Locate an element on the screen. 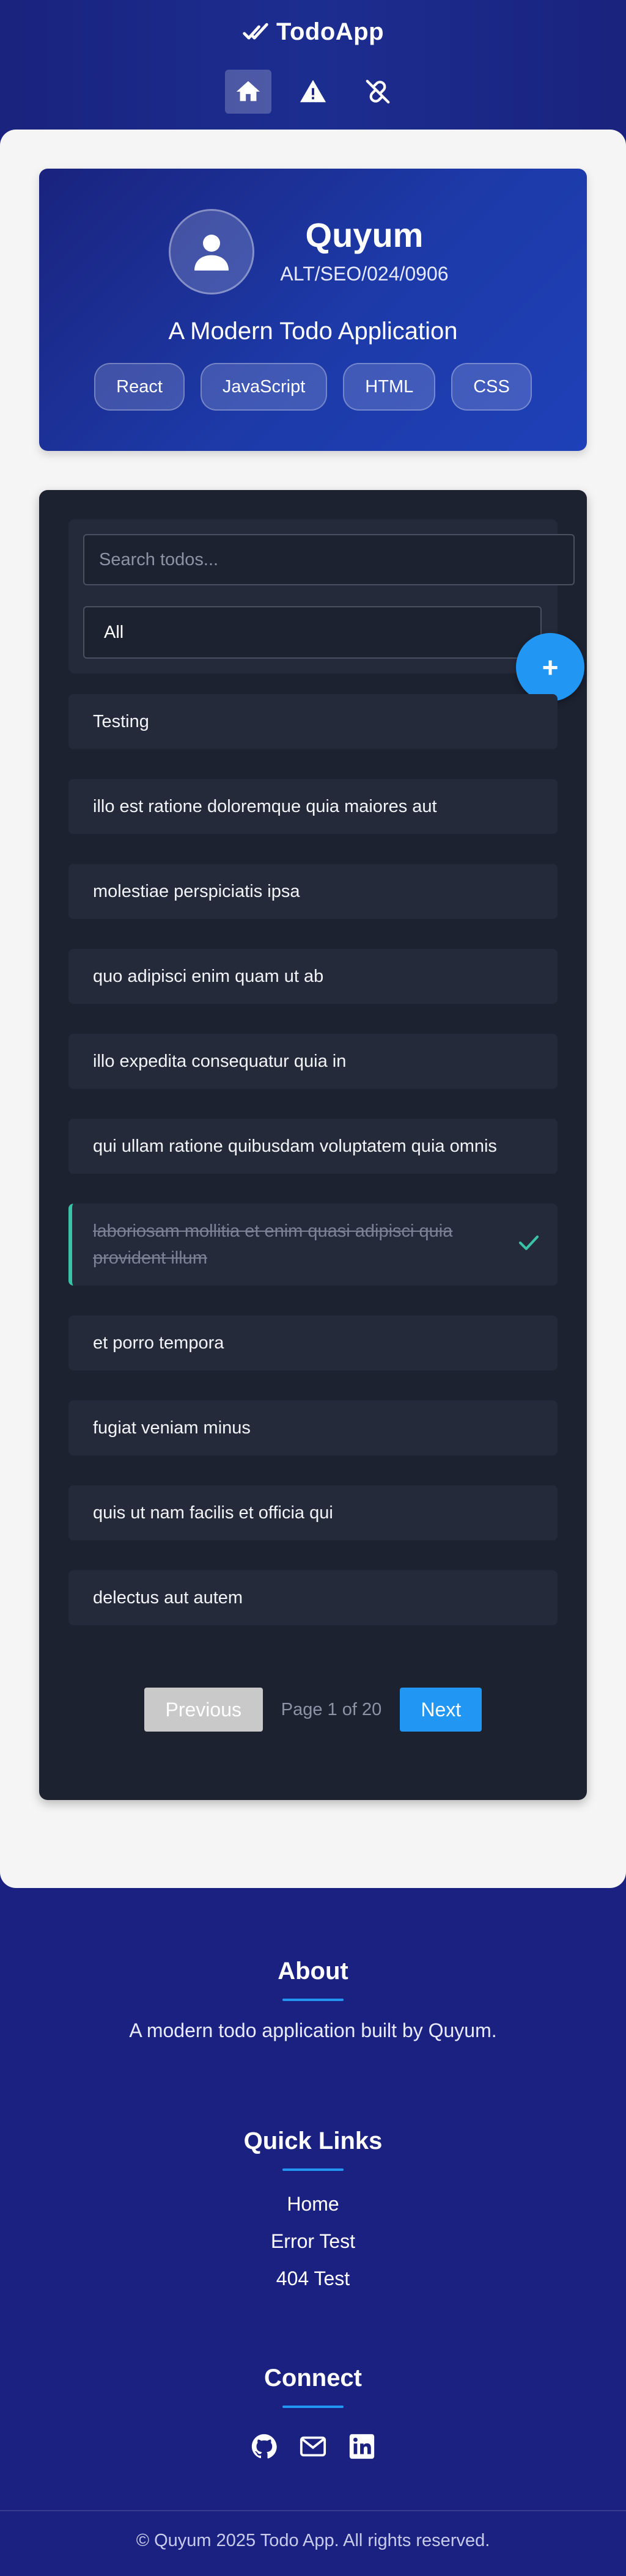 This screenshot has height=2576, width=626. status-filter-select: All is located at coordinates (312, 632).